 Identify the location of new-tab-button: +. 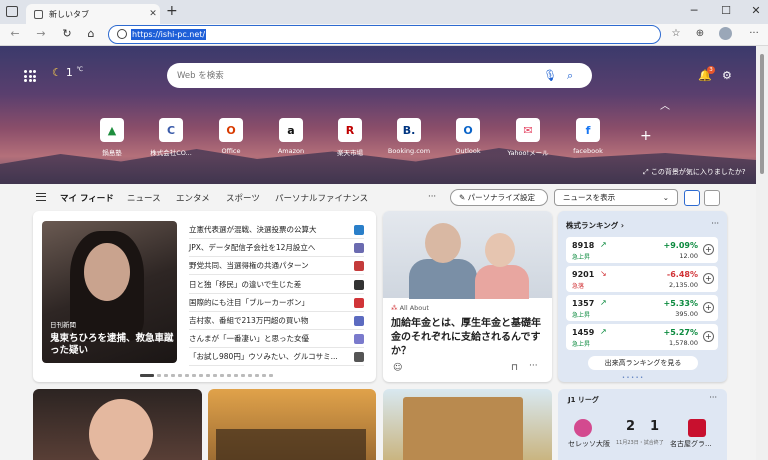
(172, 11).